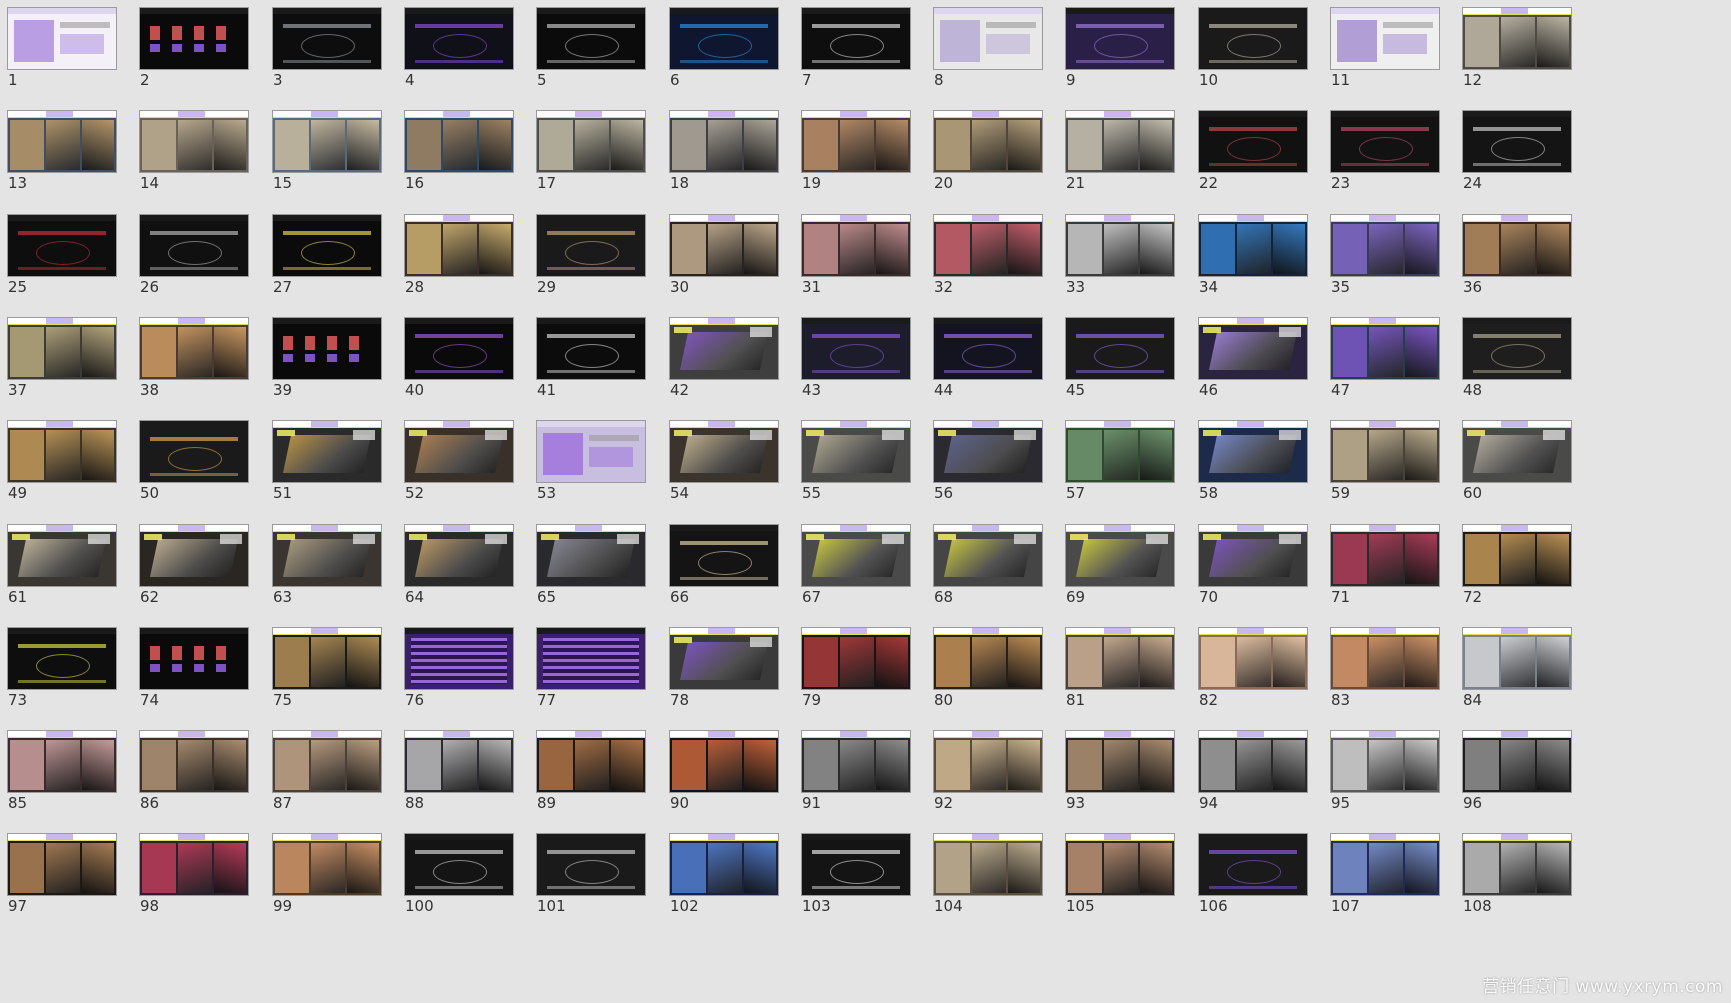  Describe the element at coordinates (989, 257) in the screenshot. I see `slide-thumbnail: 32` at that location.